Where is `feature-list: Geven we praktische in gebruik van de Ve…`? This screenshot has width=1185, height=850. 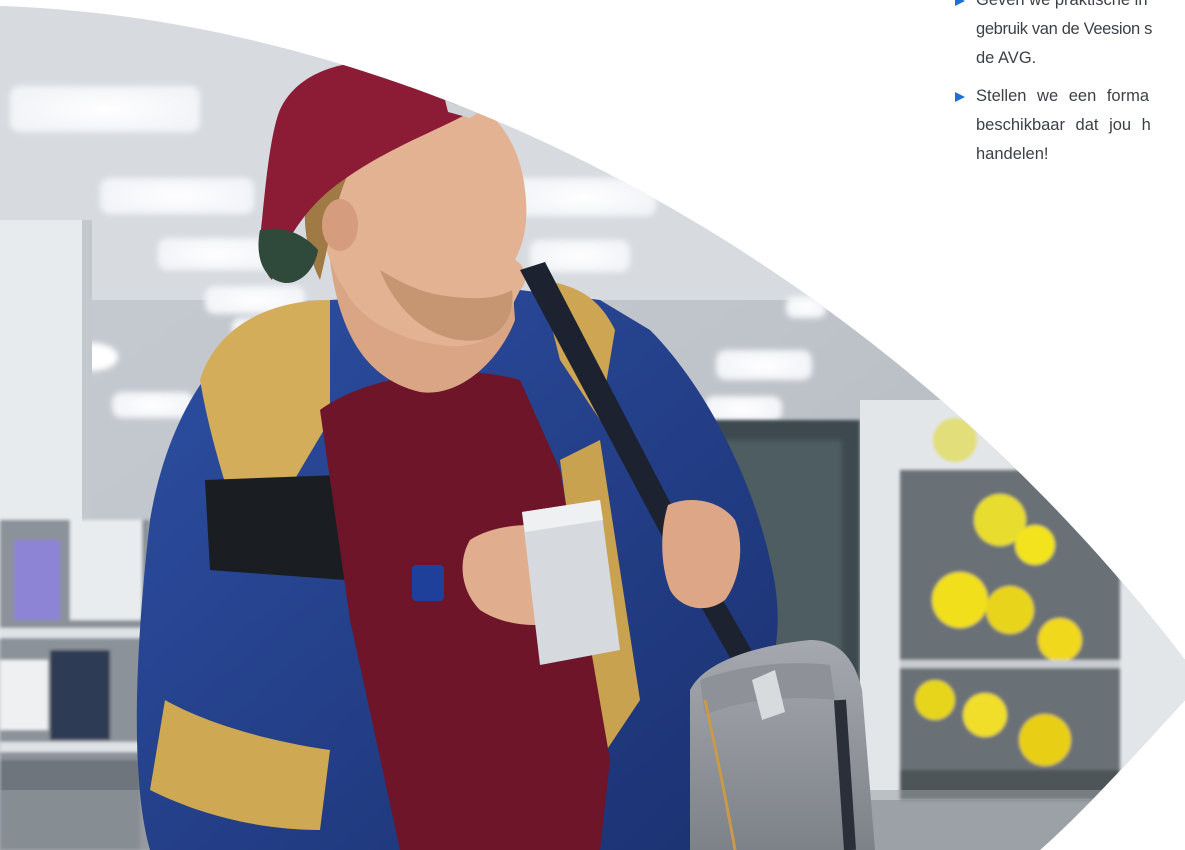 feature-list: Geven we praktische in gebruik van de Ve… is located at coordinates (1068, 89).